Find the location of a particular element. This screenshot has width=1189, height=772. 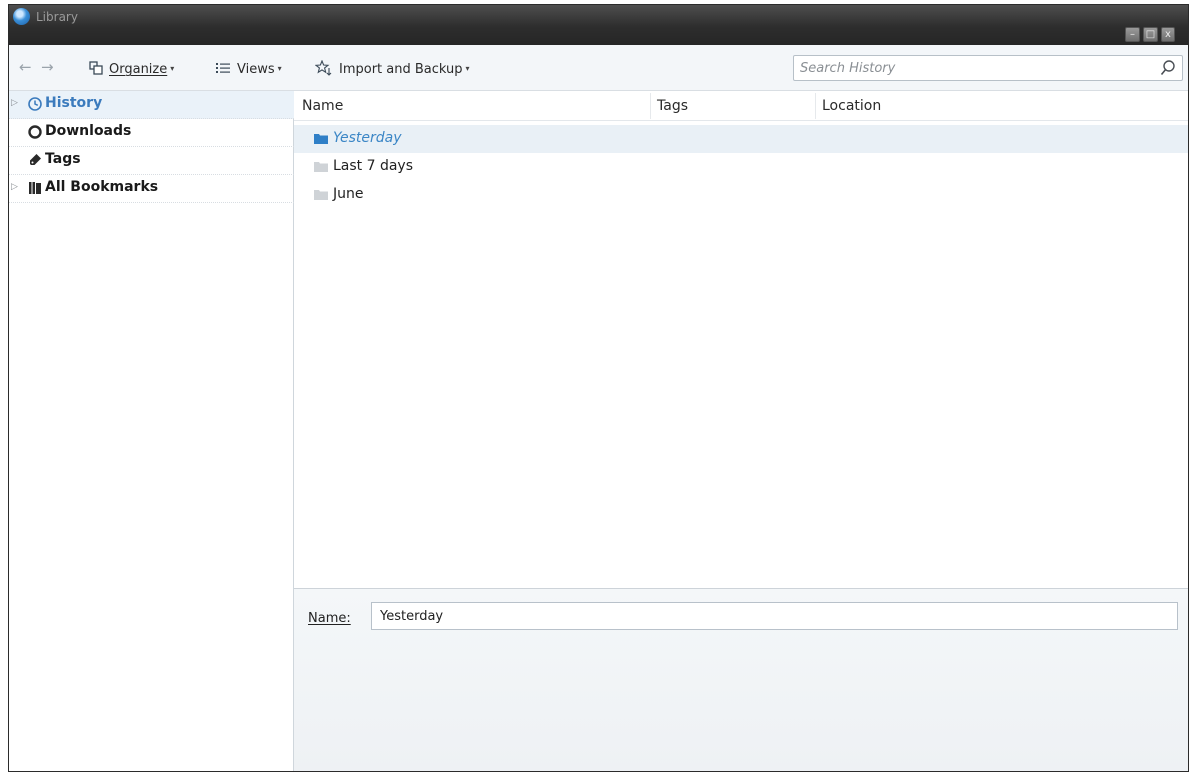

list-view-icon is located at coordinates (223, 68).